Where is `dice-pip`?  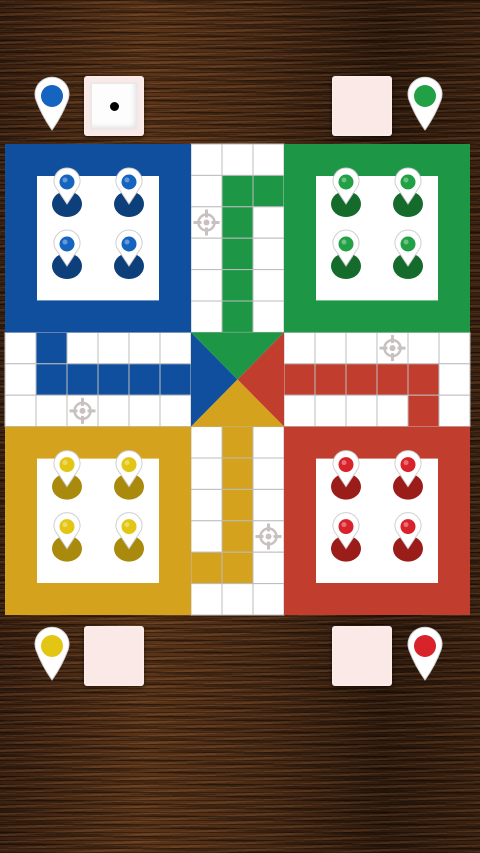
dice-pip is located at coordinates (114, 106).